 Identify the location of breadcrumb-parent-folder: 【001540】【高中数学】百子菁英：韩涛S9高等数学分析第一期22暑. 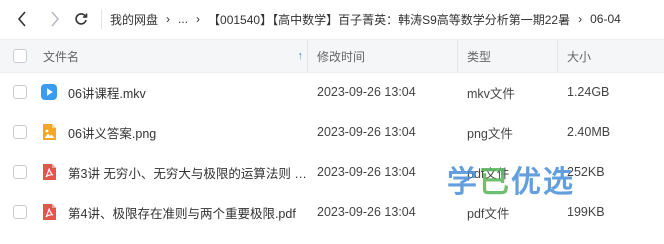
(389, 19).